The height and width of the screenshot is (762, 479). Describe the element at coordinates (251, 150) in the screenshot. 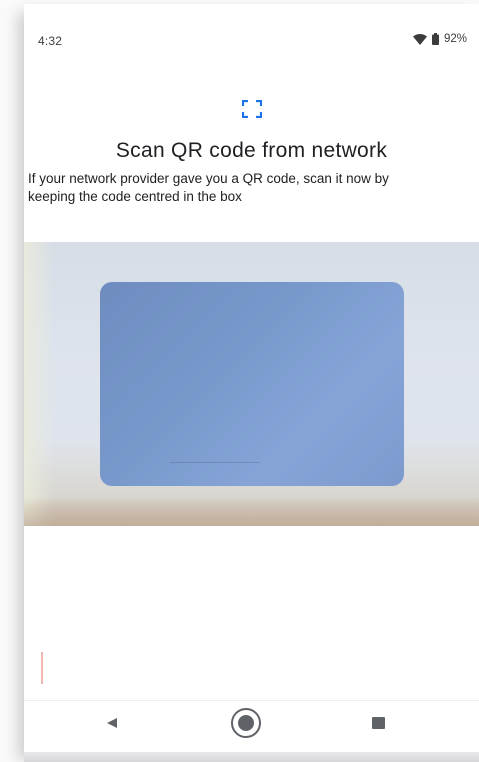

I see `page-title: Scan QR code from network` at that location.